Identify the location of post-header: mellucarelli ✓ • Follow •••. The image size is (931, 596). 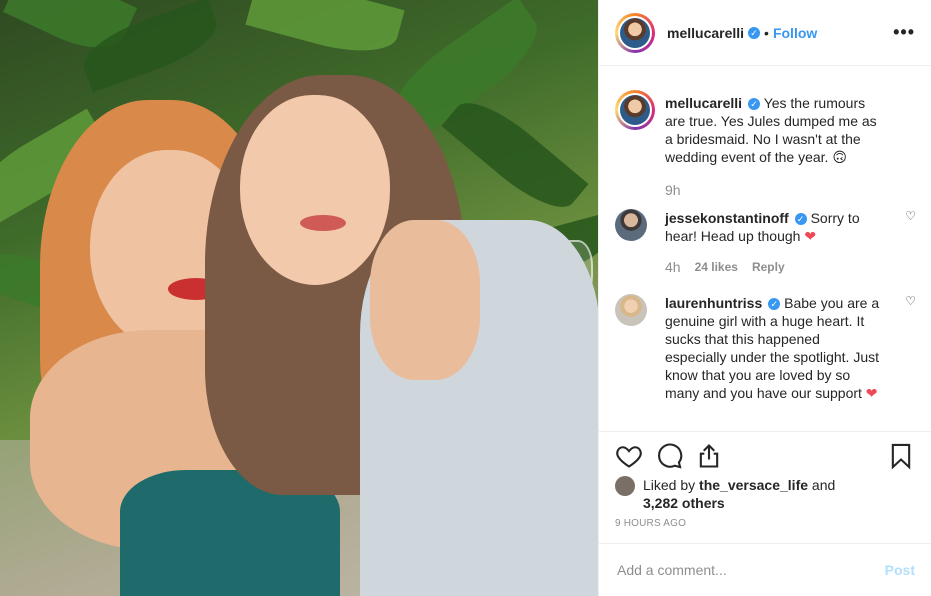
(765, 33).